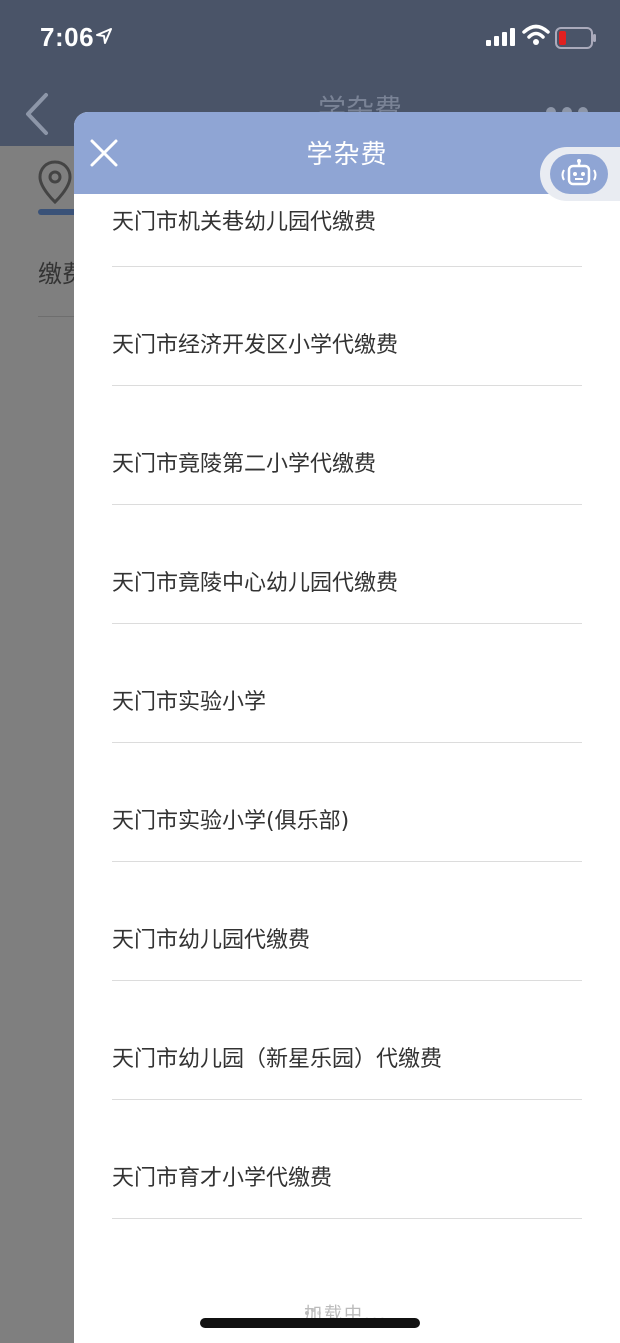 Image resolution: width=620 pixels, height=1343 pixels. What do you see at coordinates (104, 36) in the screenshot?
I see `location-arrow-icon` at bounding box center [104, 36].